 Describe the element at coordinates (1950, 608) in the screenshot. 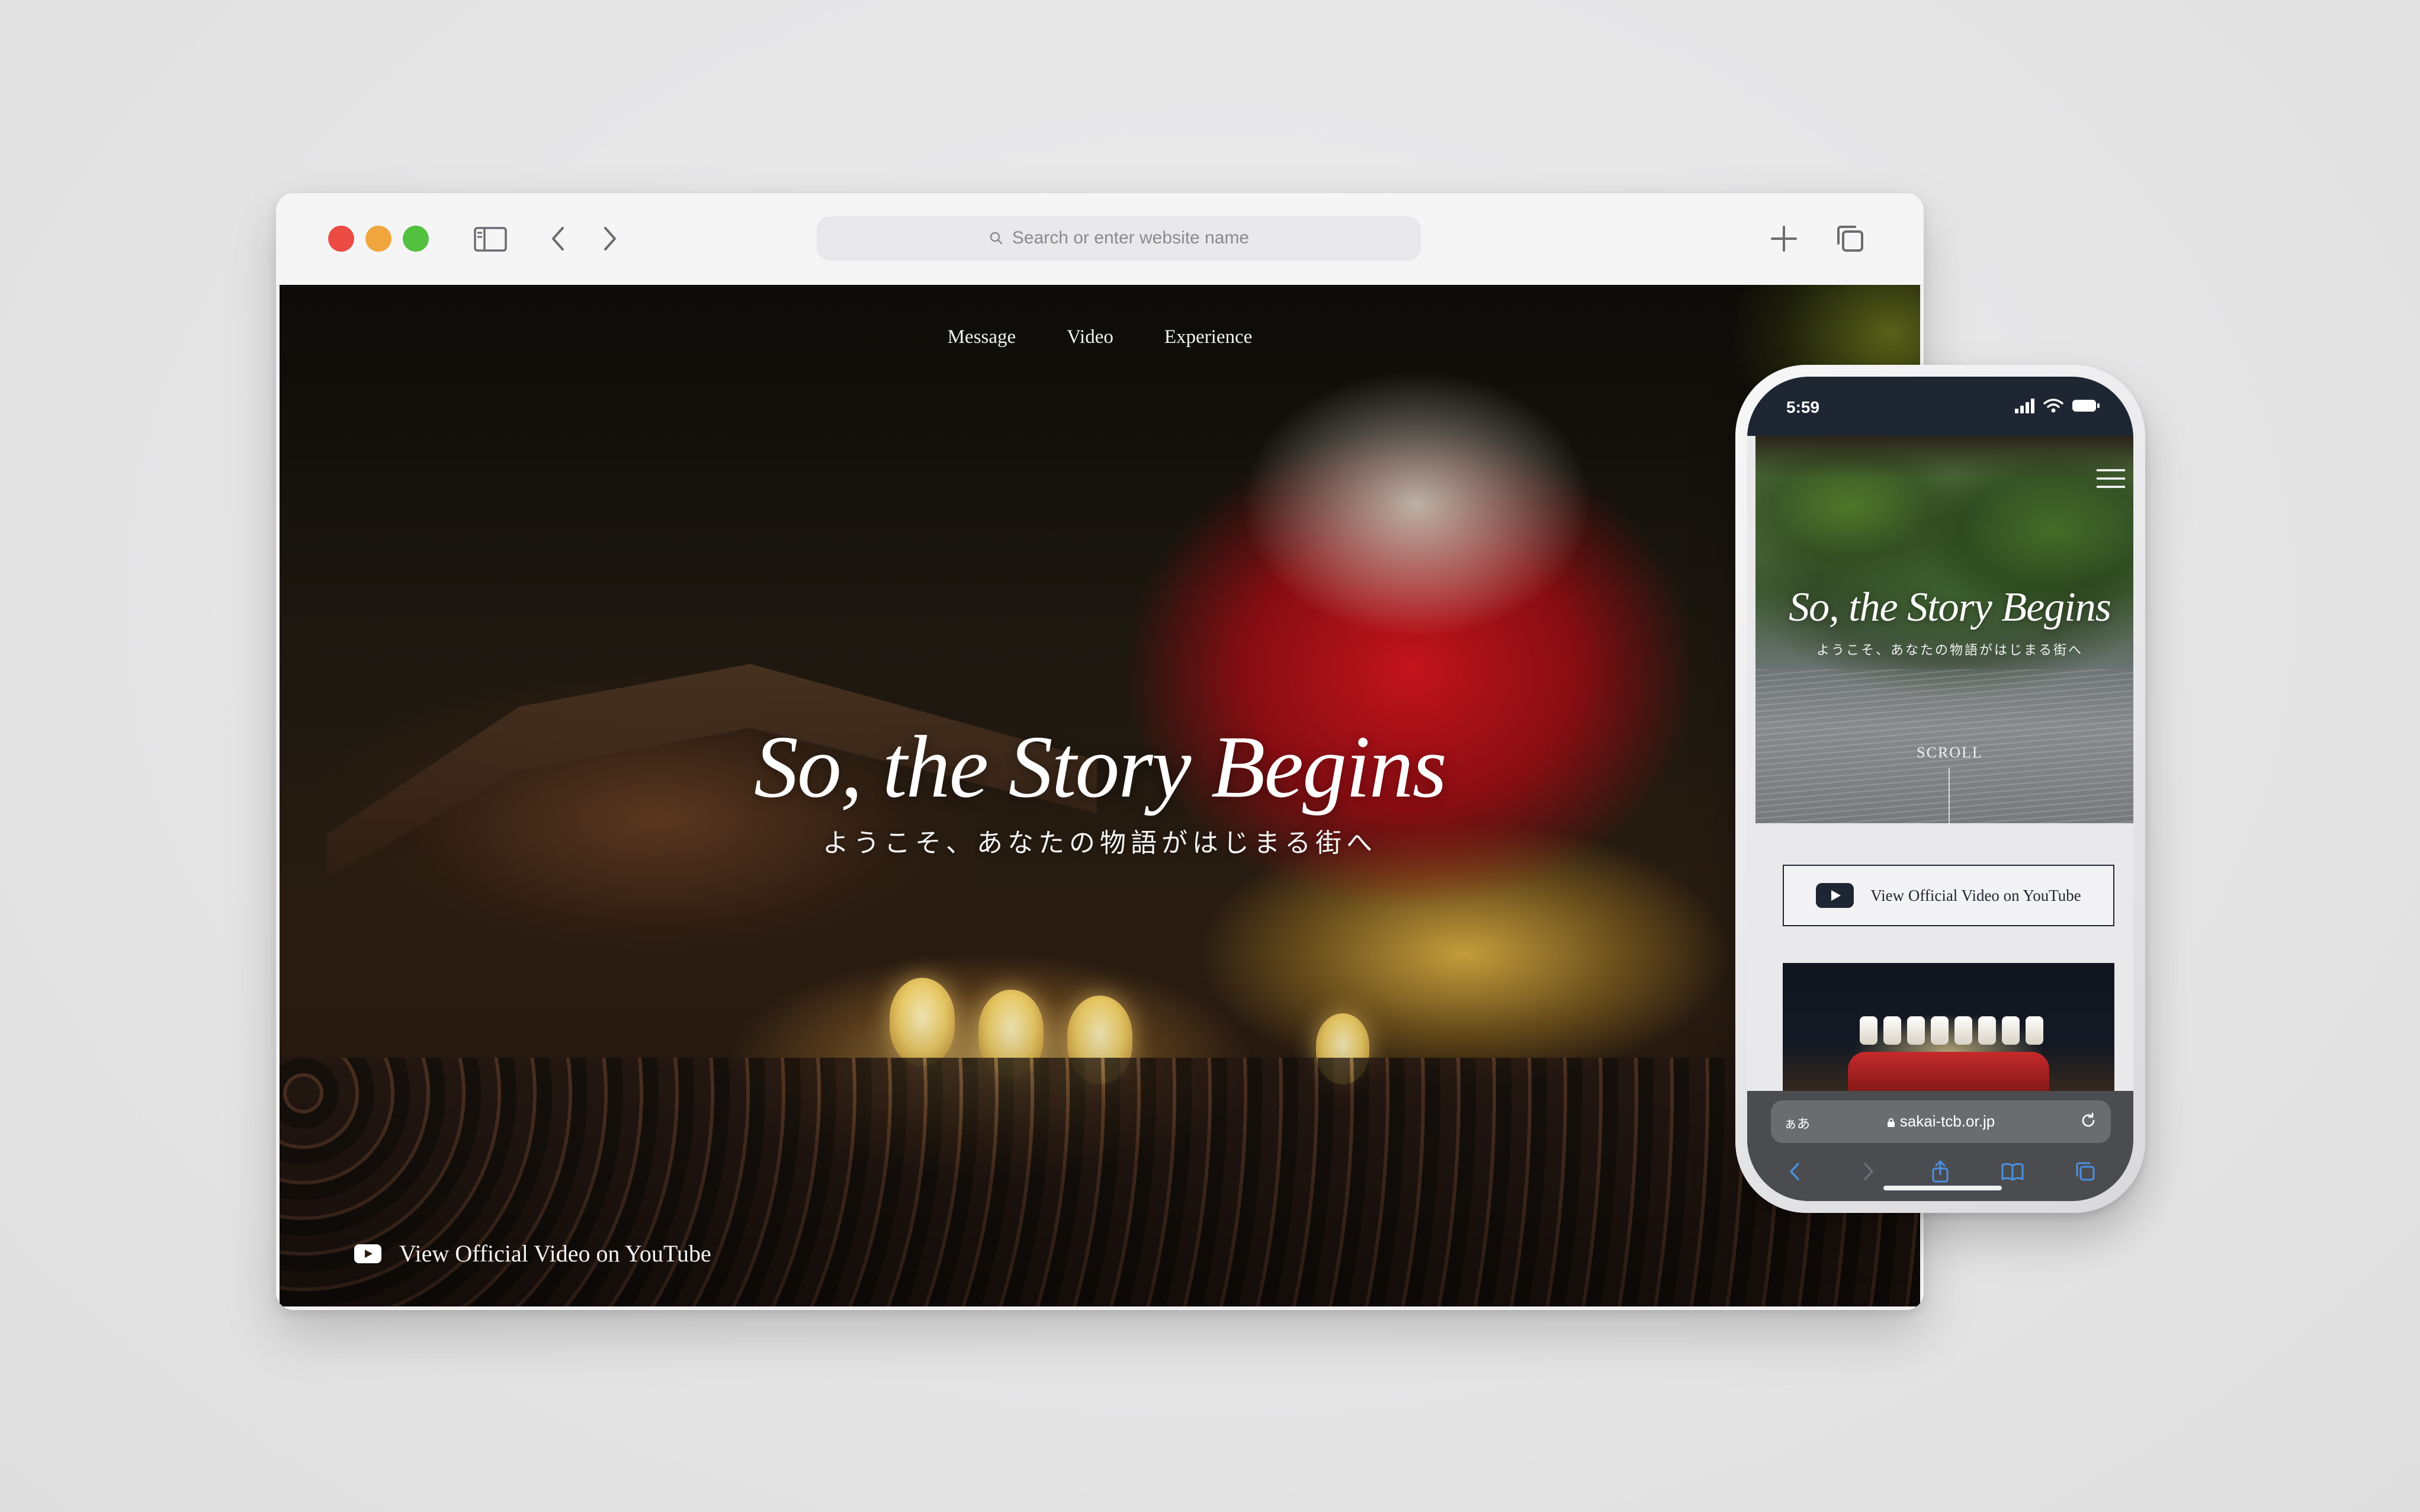

I see `mobile-hero-title: So, the Story Begins` at that location.